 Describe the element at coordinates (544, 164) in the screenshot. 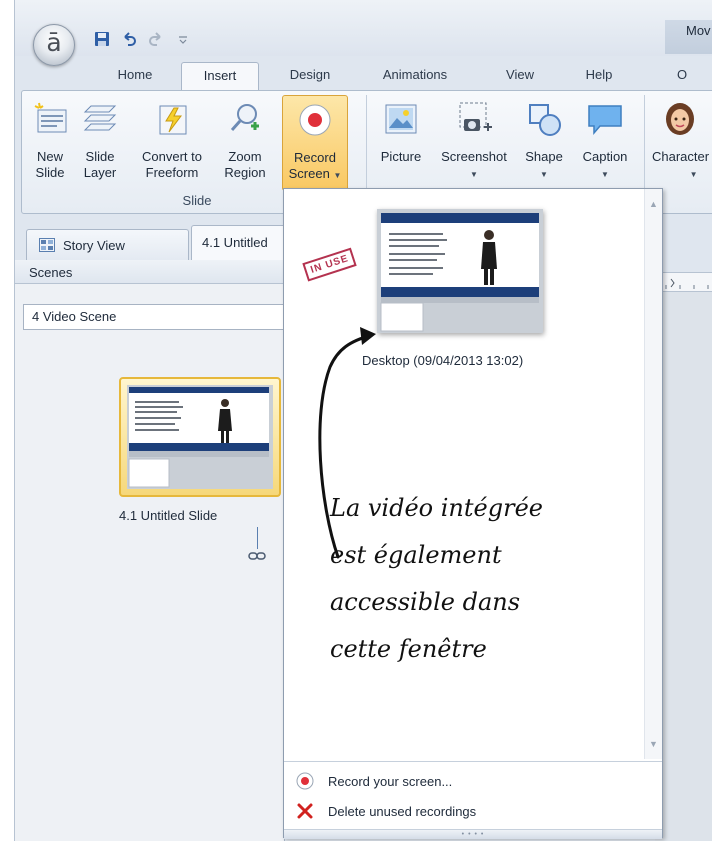

I see `shape-label: Shape ▼` at that location.